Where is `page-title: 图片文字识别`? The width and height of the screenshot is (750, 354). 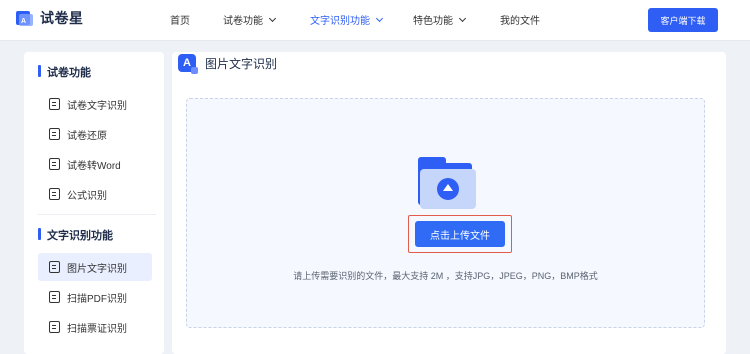
page-title: 图片文字识别 is located at coordinates (241, 63).